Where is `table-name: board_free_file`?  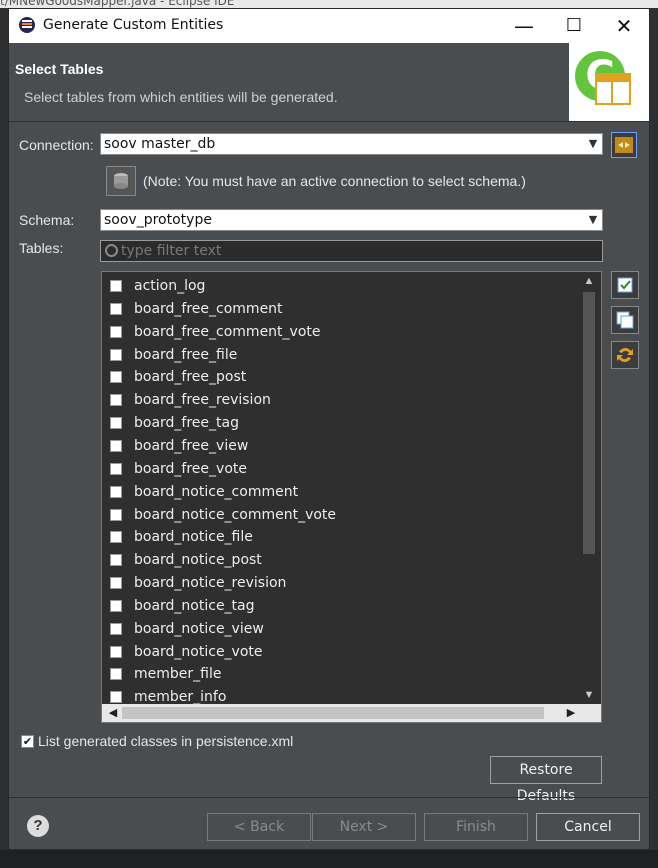
table-name: board_free_file is located at coordinates (186, 354).